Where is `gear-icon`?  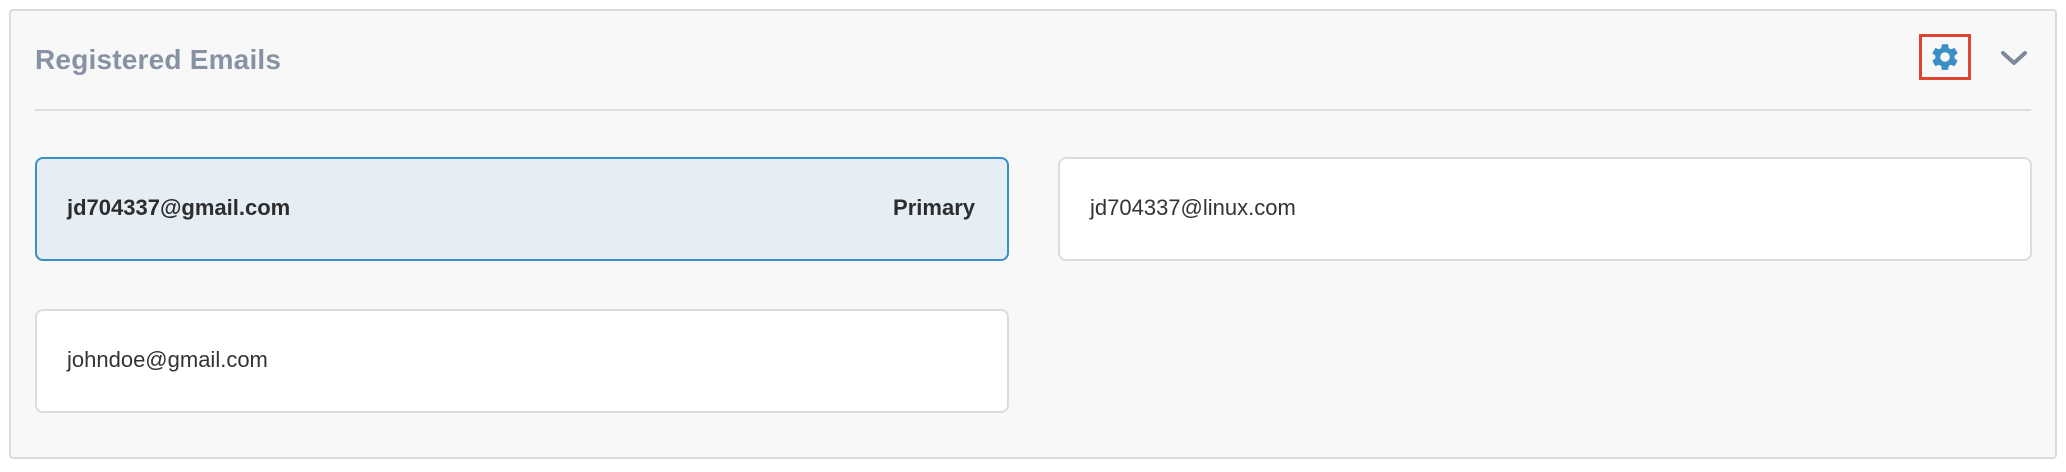 gear-icon is located at coordinates (1945, 57).